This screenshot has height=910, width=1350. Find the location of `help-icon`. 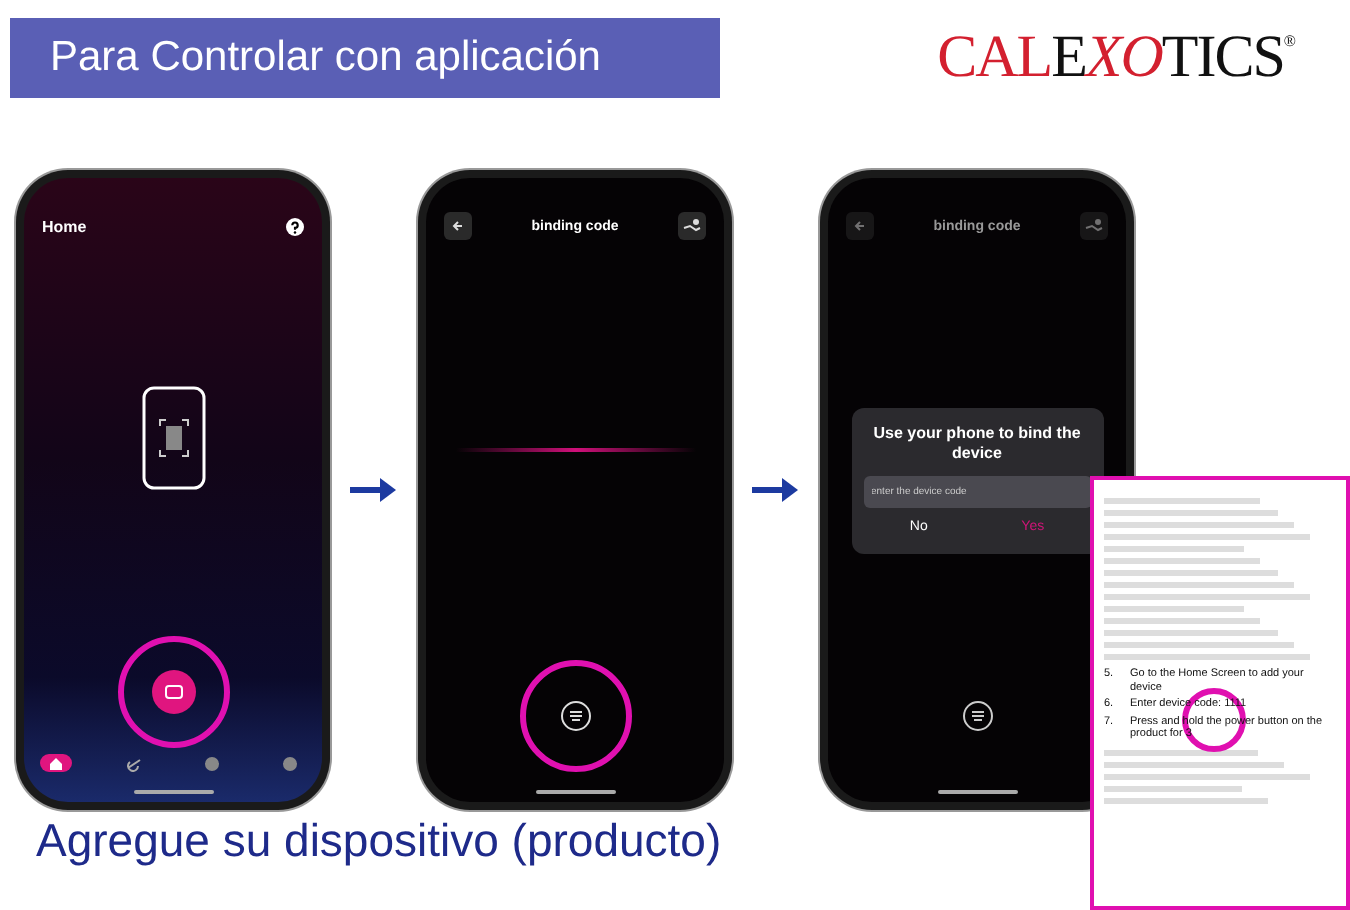

help-icon is located at coordinates (295, 226).